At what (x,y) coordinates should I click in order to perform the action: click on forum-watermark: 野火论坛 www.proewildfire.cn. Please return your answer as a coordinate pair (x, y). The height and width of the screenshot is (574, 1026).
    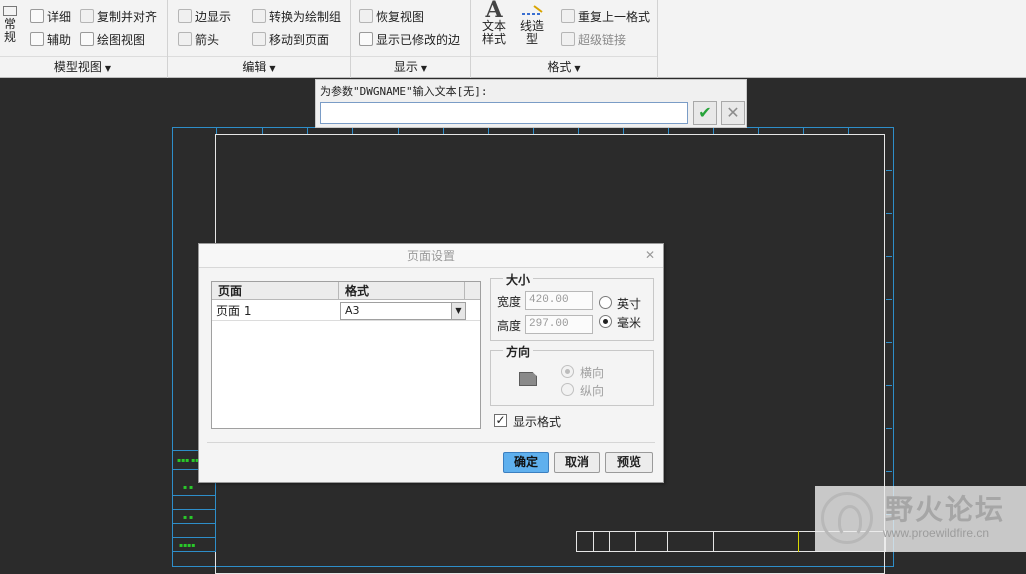
    Looking at the image, I should click on (920, 519).